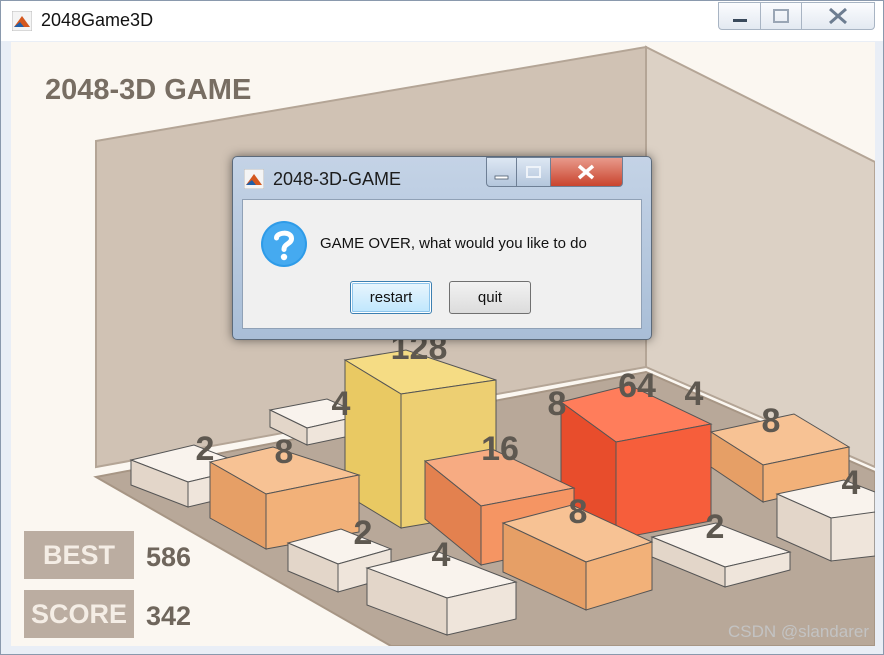  What do you see at coordinates (169, 557) in the screenshot?
I see `best-value: 586` at bounding box center [169, 557].